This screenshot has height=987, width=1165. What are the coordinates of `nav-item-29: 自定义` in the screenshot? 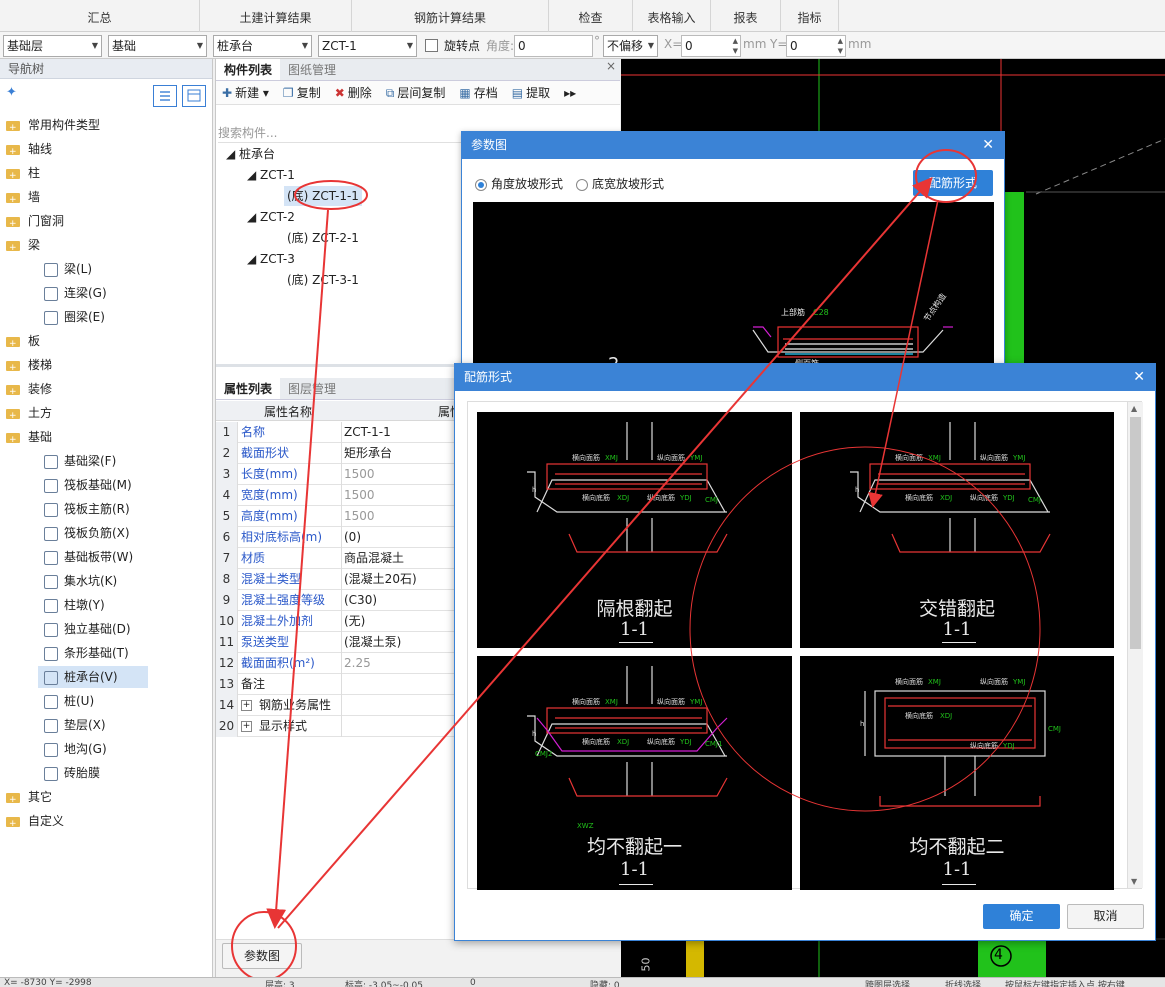 It's located at (100, 822).